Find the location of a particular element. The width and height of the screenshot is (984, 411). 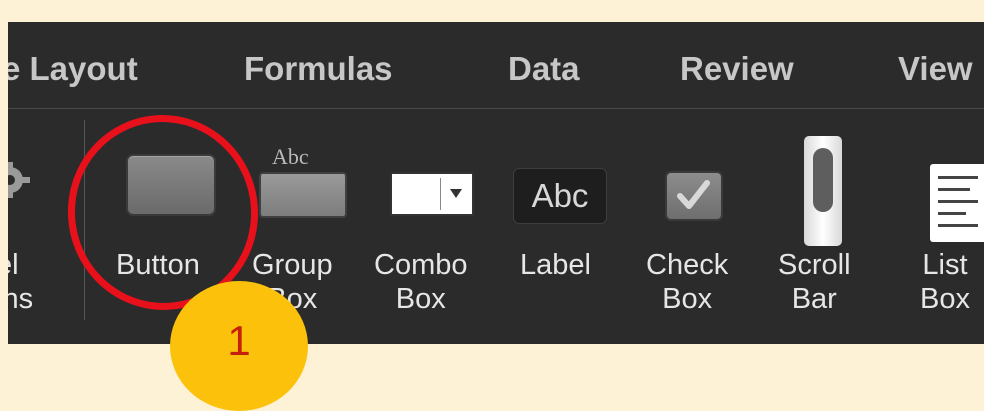

check-box-label: Check Box is located at coordinates (687, 282).